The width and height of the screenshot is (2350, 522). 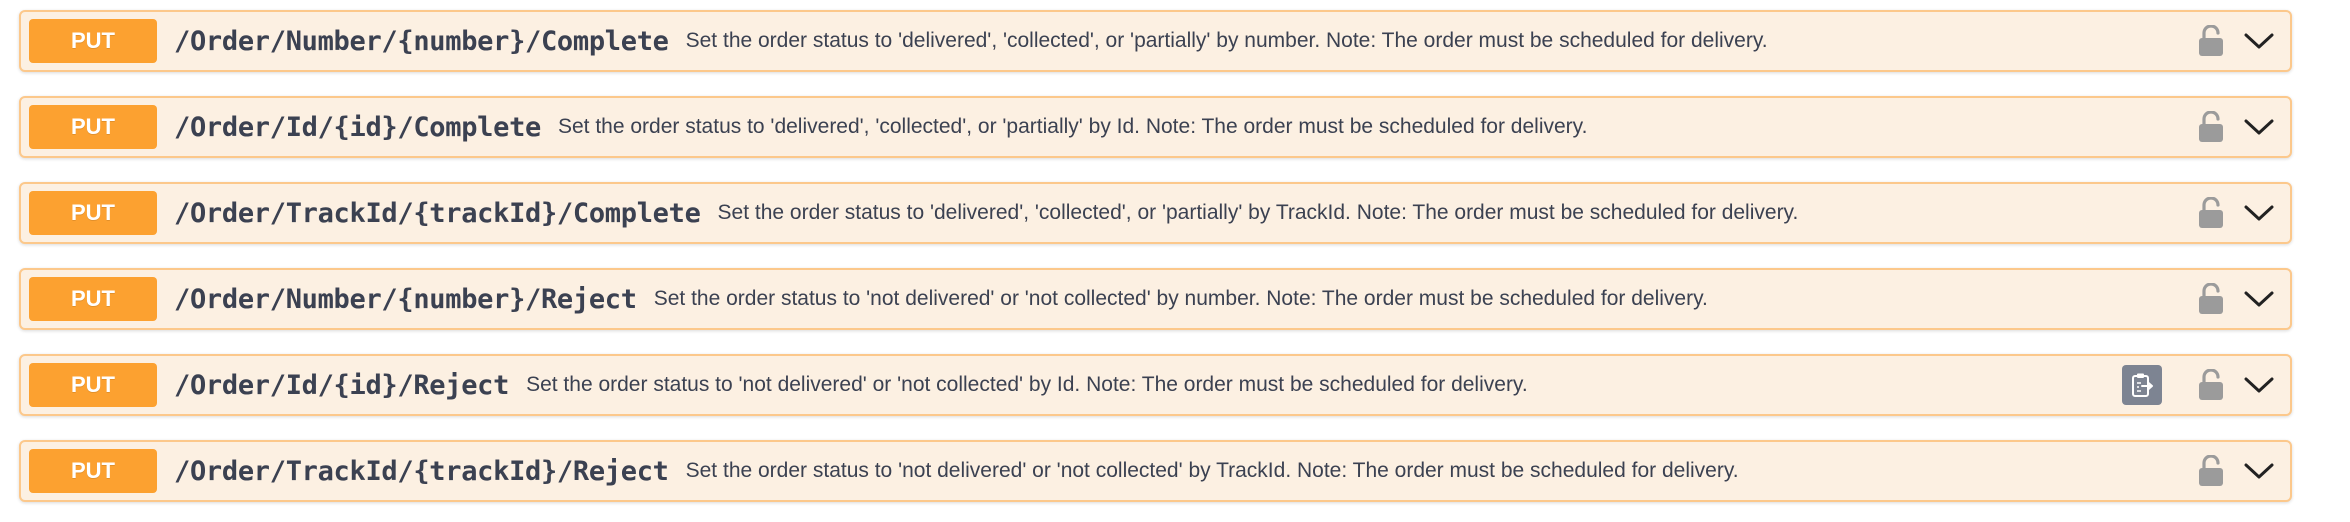 What do you see at coordinates (421, 41) in the screenshot?
I see `endpoint-path: /Order/Number/{number}/Complete` at bounding box center [421, 41].